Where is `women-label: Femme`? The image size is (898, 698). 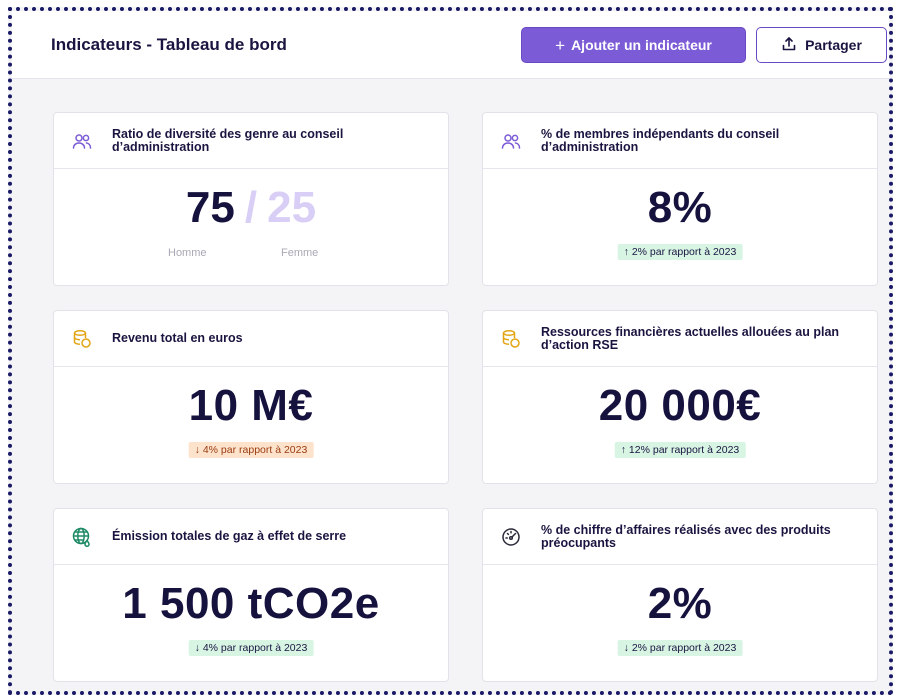
women-label: Femme is located at coordinates (300, 253).